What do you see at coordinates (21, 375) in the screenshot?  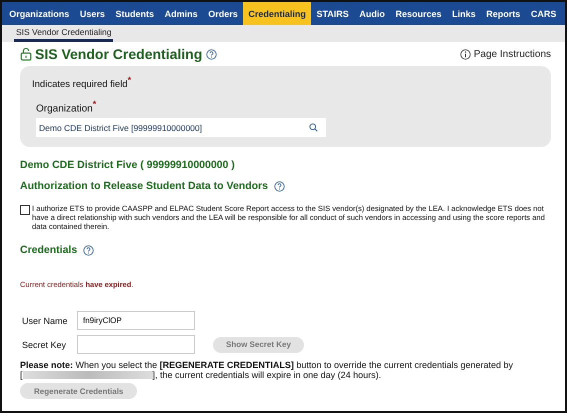 I see `bracket-text: [` at bounding box center [21, 375].